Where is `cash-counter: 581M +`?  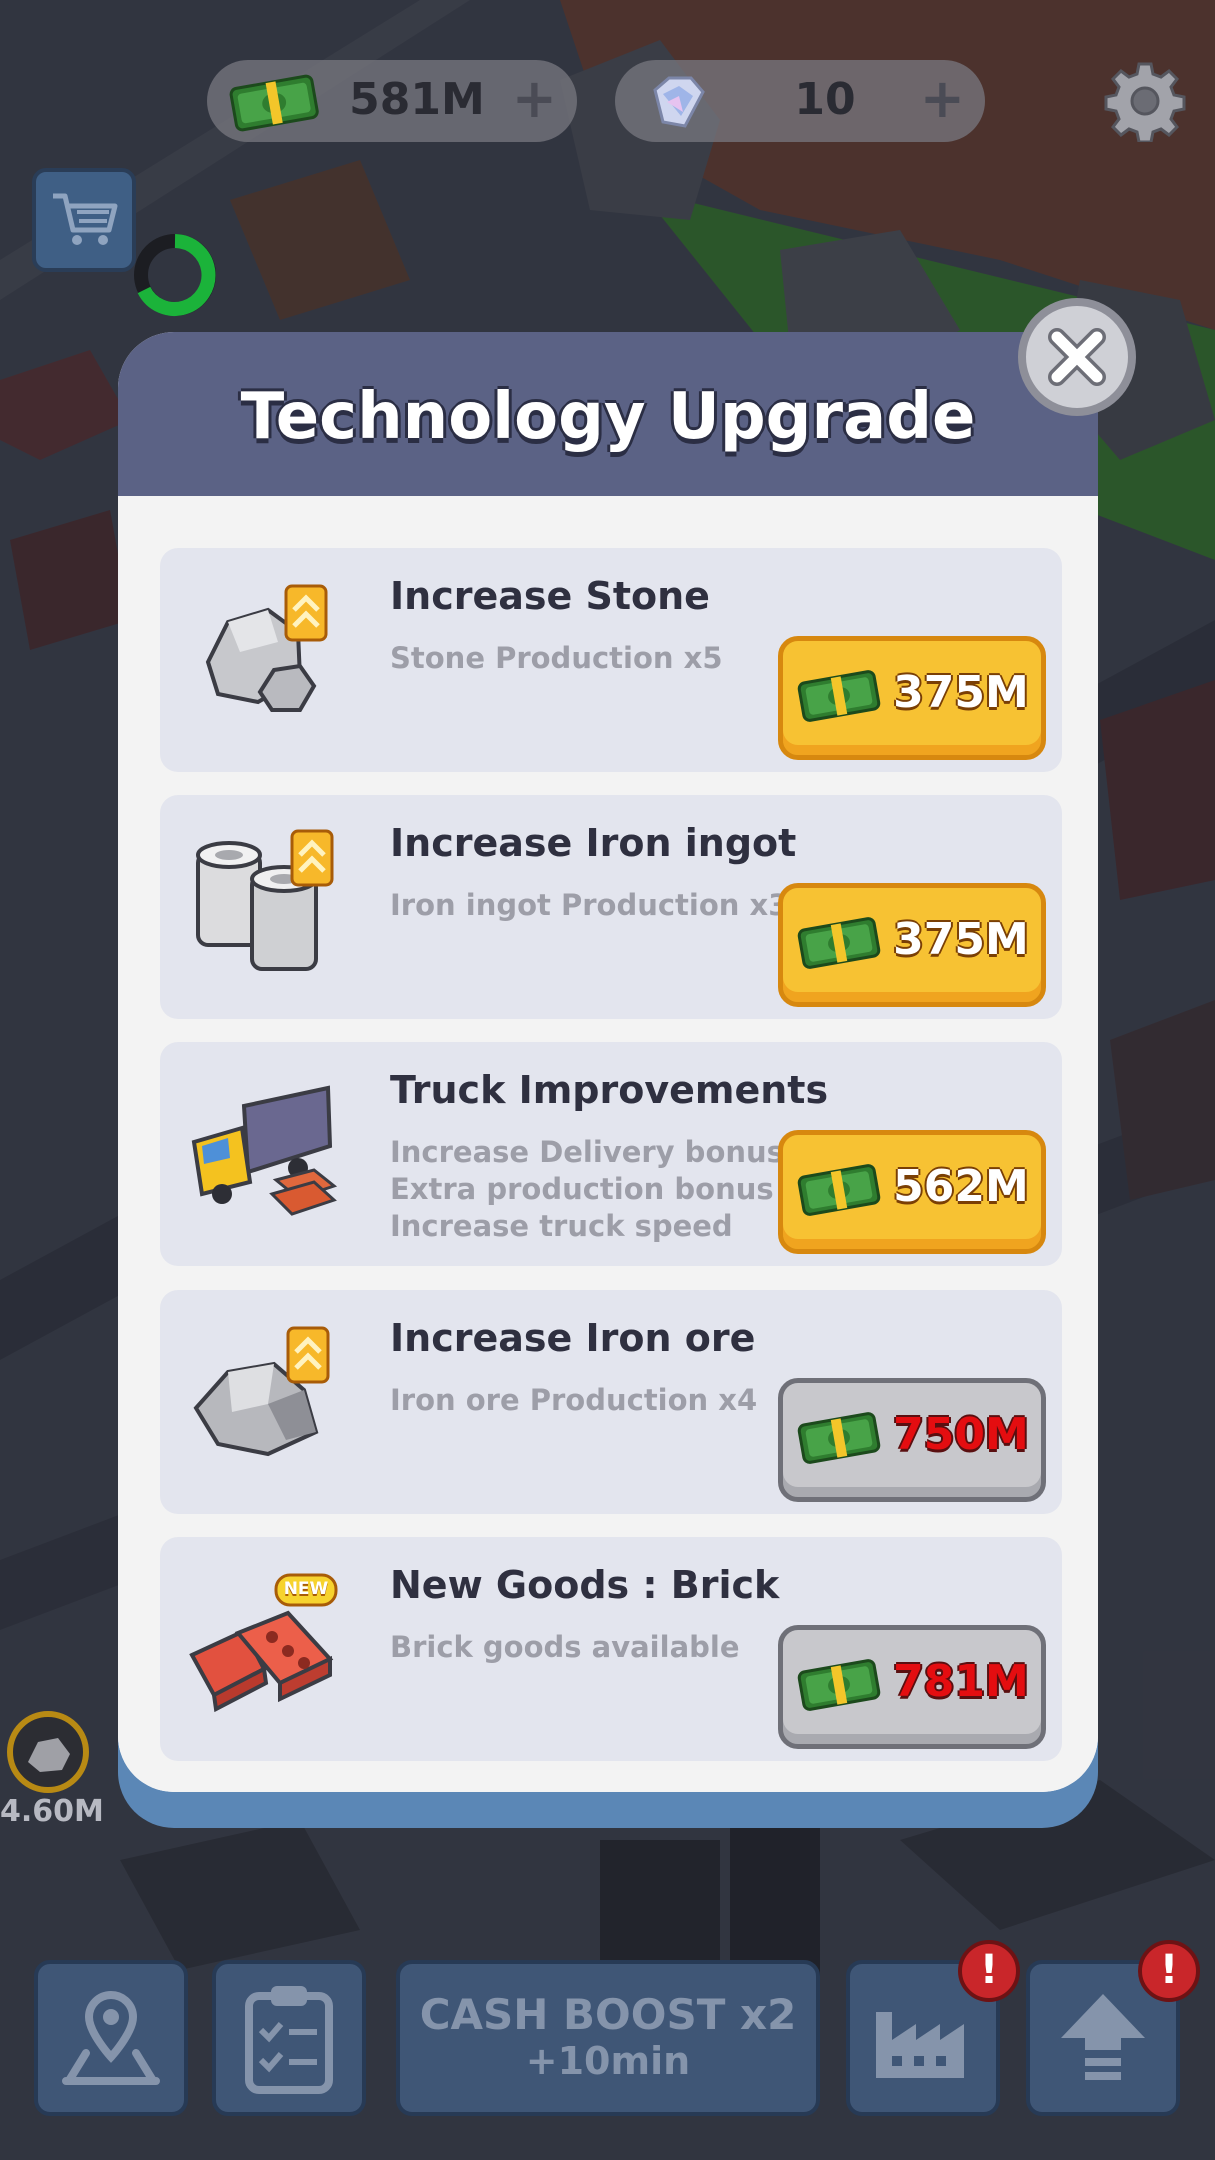
cash-counter: 581M + is located at coordinates (392, 101).